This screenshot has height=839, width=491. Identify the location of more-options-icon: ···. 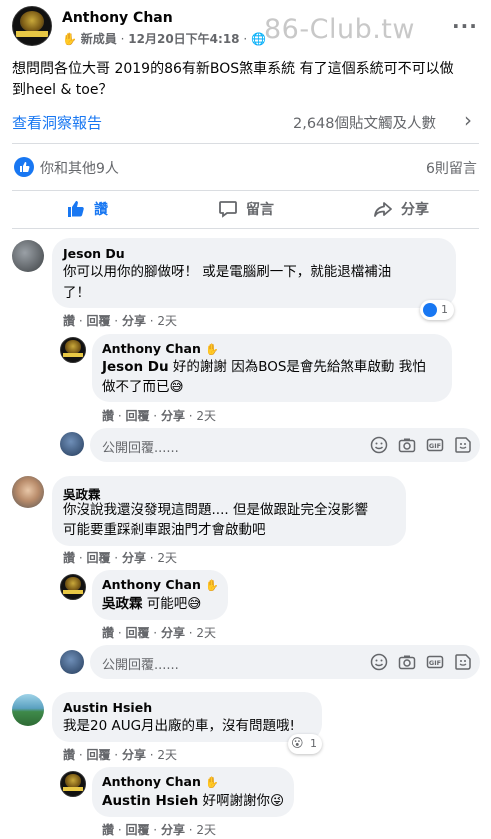
(465, 26).